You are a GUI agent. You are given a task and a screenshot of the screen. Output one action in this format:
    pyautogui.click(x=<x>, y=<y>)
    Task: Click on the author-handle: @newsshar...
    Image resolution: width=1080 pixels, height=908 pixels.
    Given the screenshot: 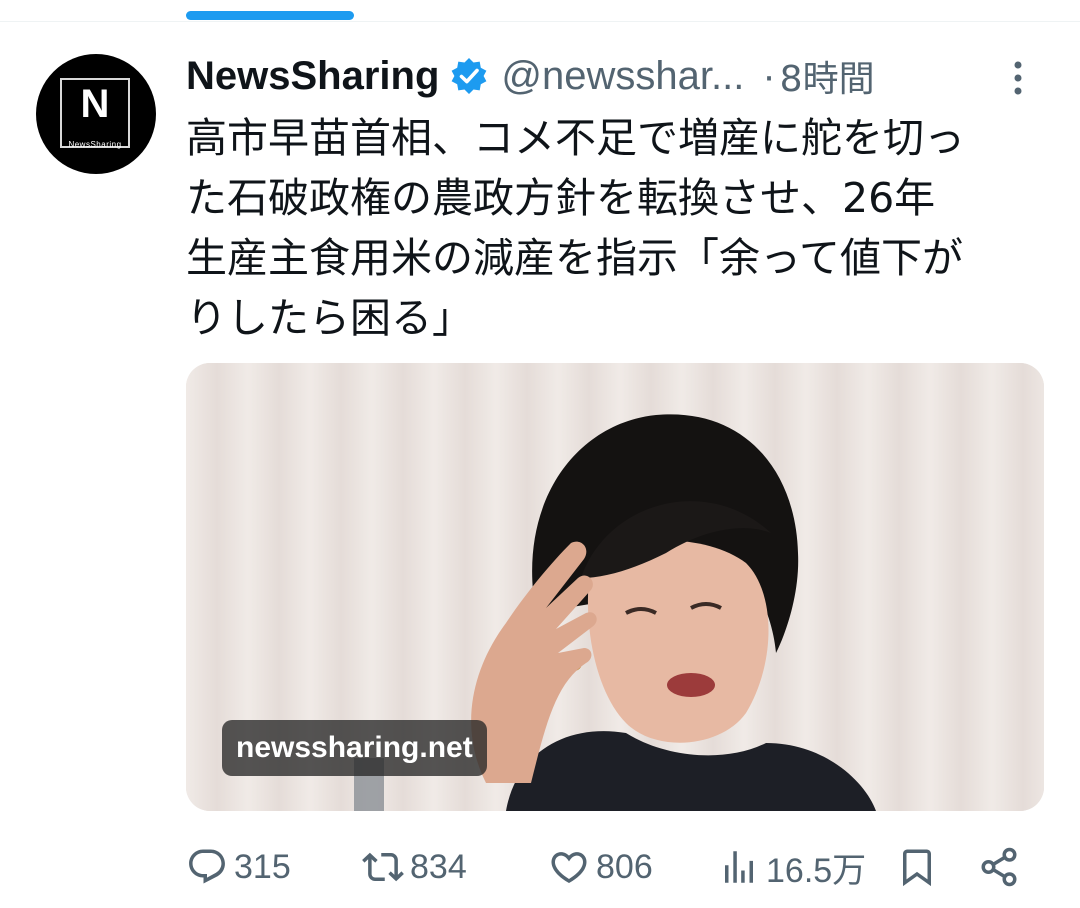 What is the action you would take?
    pyautogui.click(x=622, y=76)
    